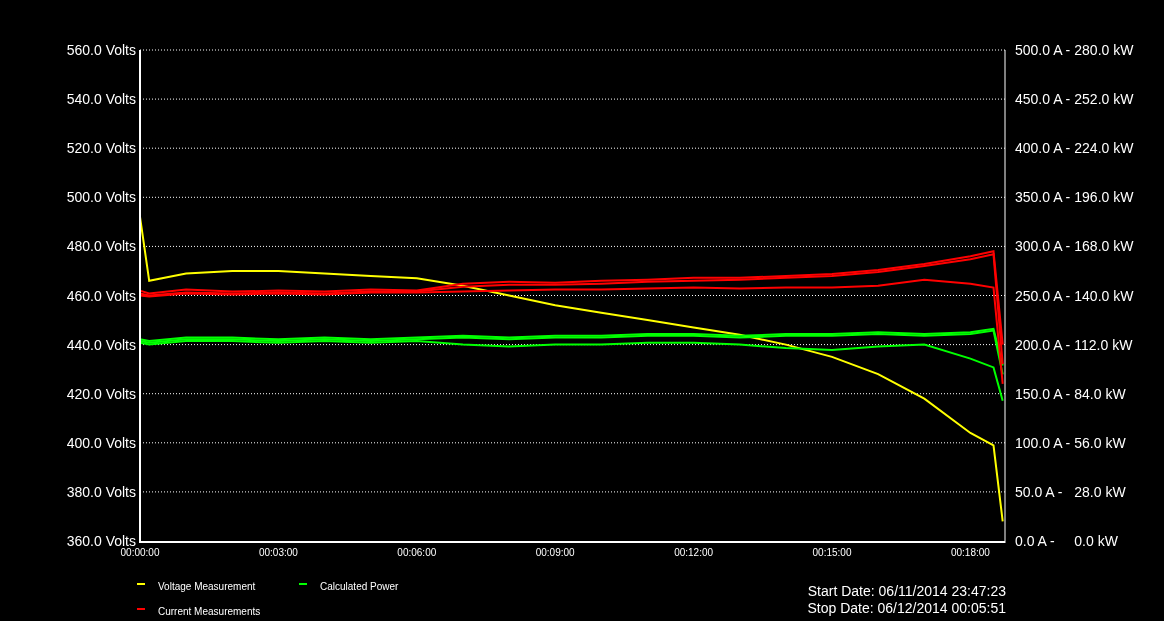 Image resolution: width=1164 pixels, height=621 pixels. I want to click on x-axis-label: 00:00:00, so click(140, 552).